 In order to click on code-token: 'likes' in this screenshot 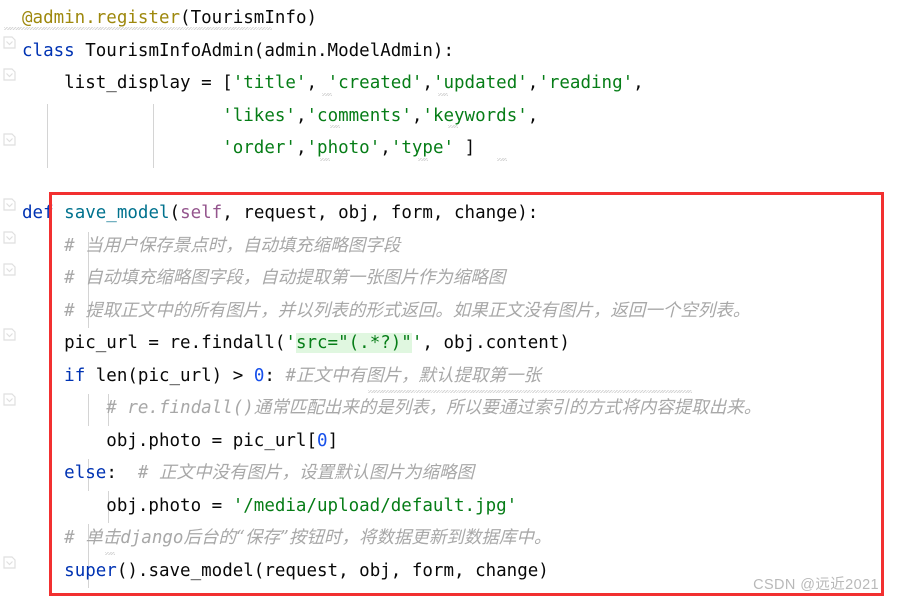, I will do `click(259, 115)`.